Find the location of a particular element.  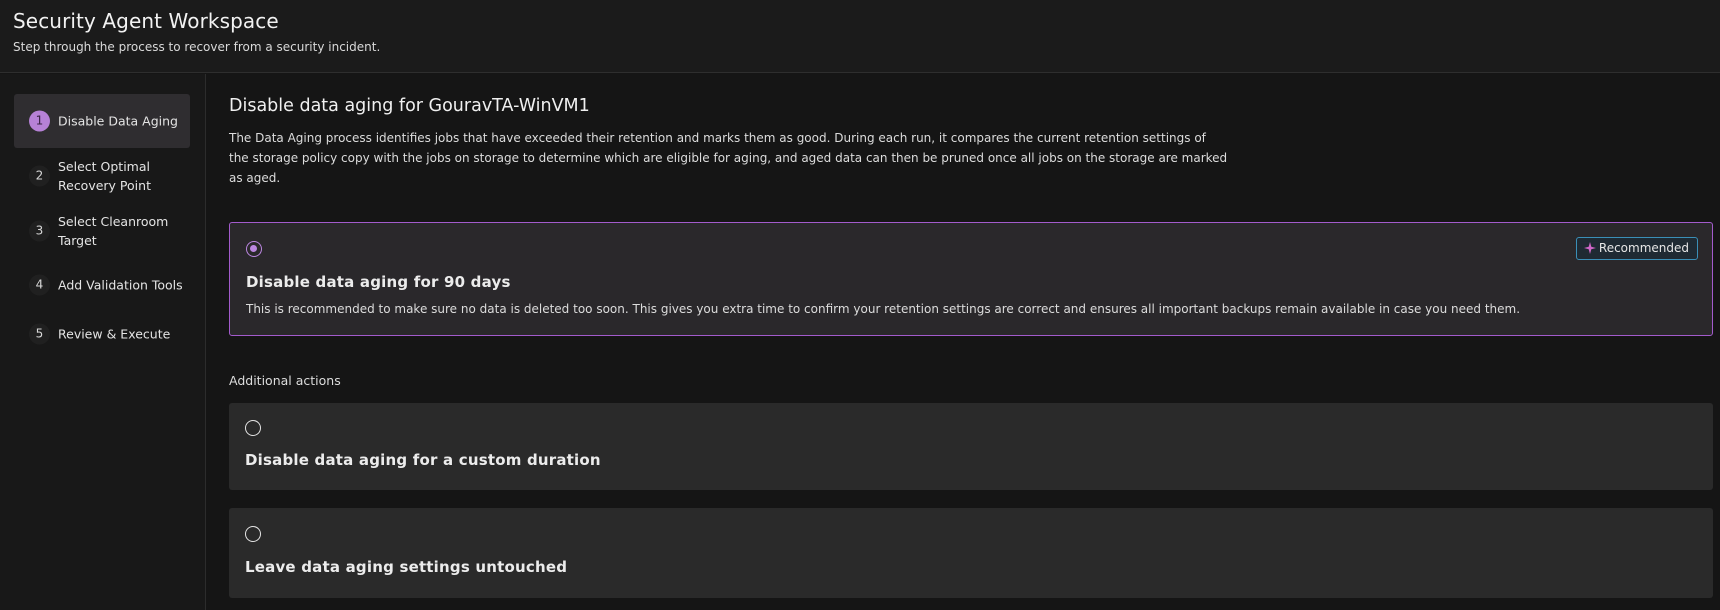

step-label: Select Cleanroom Target is located at coordinates (113, 231).